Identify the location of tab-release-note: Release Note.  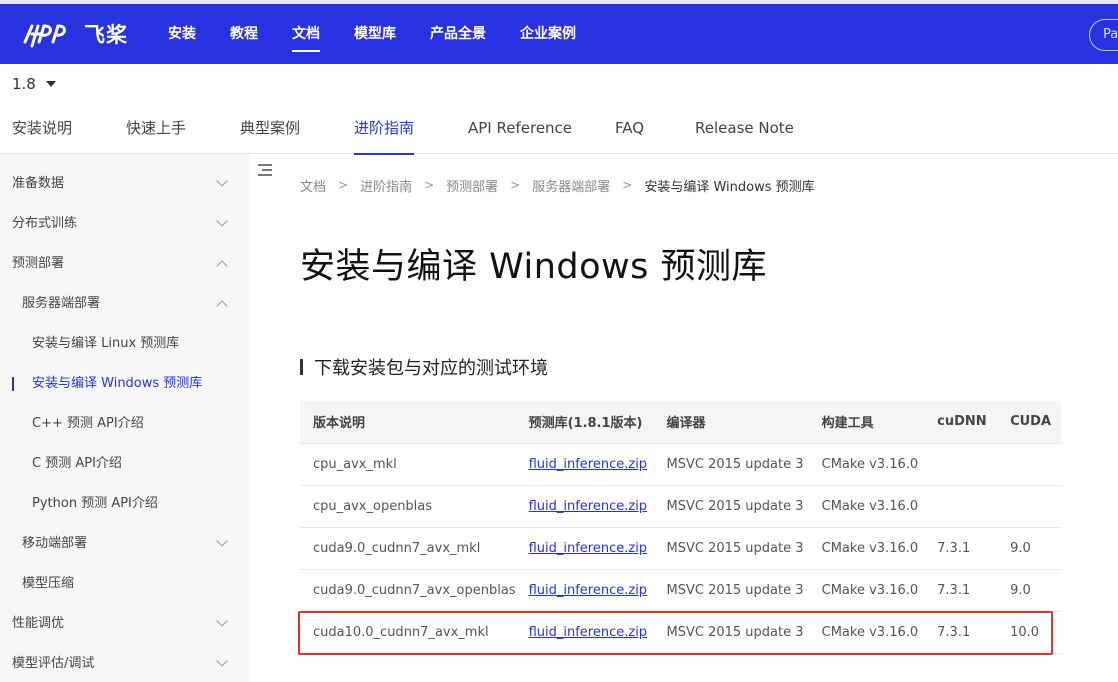
(744, 129).